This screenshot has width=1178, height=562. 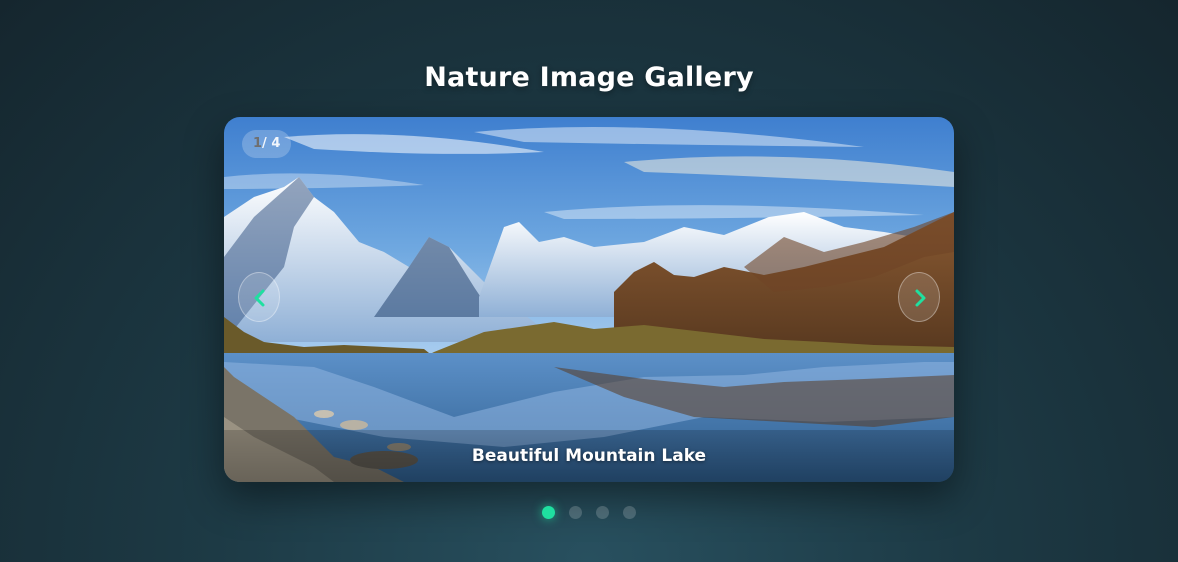 I want to click on next-slide-button, so click(x=919, y=297).